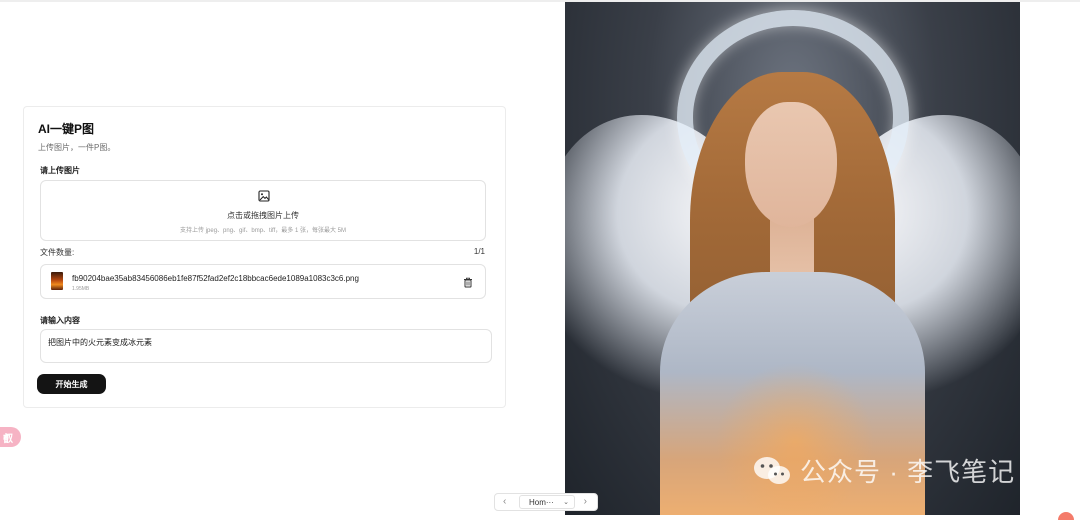  Describe the element at coordinates (263, 215) in the screenshot. I see `upload-instruction: 点击或拖拽图片上传` at that location.